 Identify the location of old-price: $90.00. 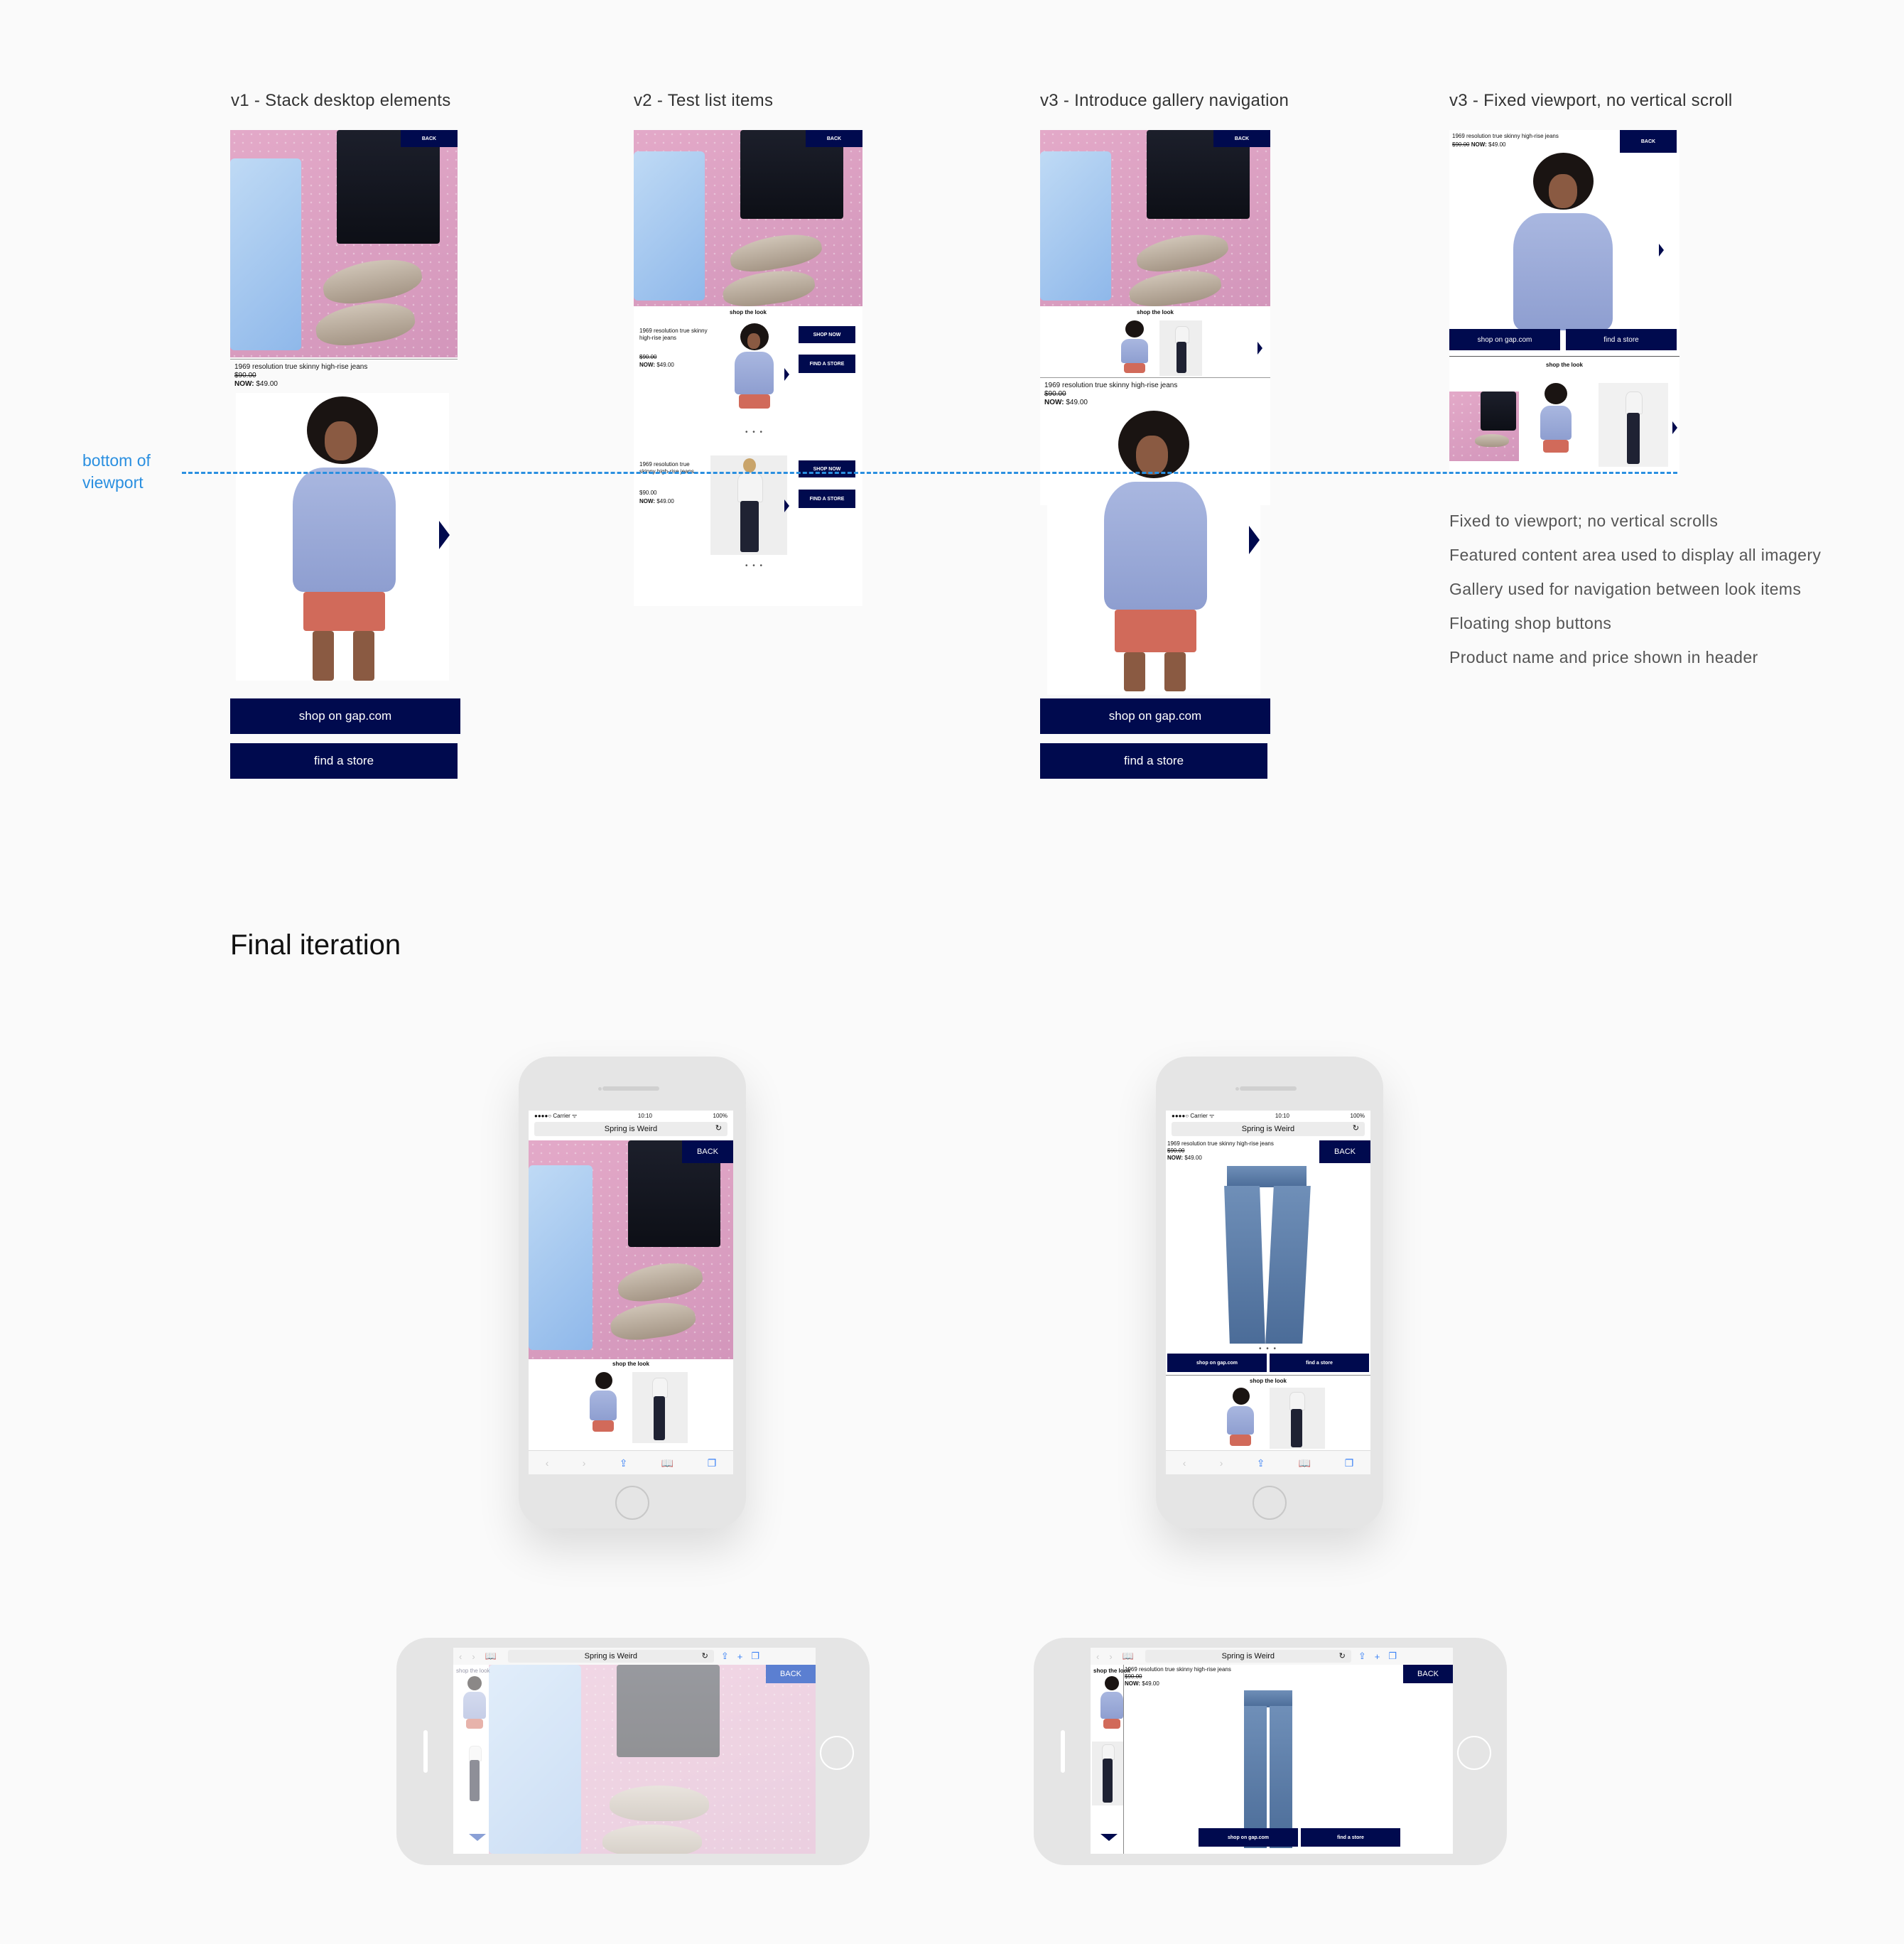
(1461, 144).